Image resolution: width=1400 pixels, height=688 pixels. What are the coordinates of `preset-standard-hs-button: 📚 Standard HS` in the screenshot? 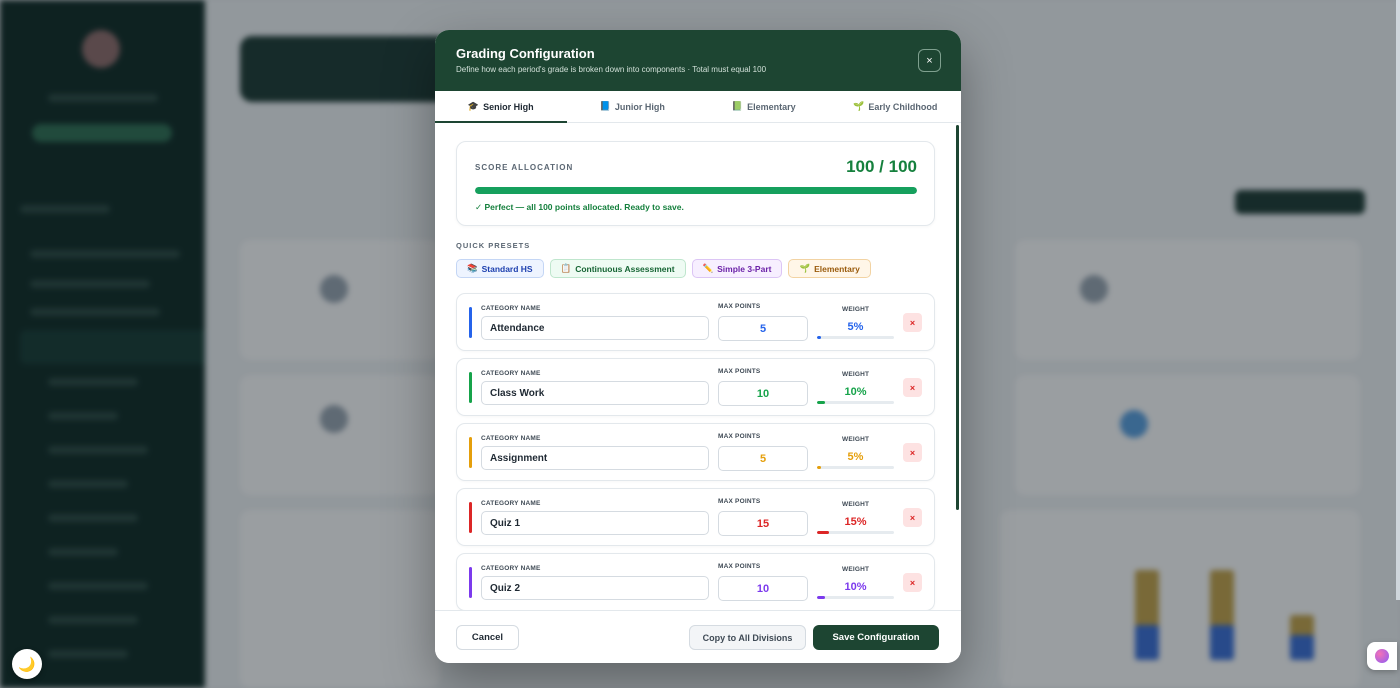 It's located at (500, 268).